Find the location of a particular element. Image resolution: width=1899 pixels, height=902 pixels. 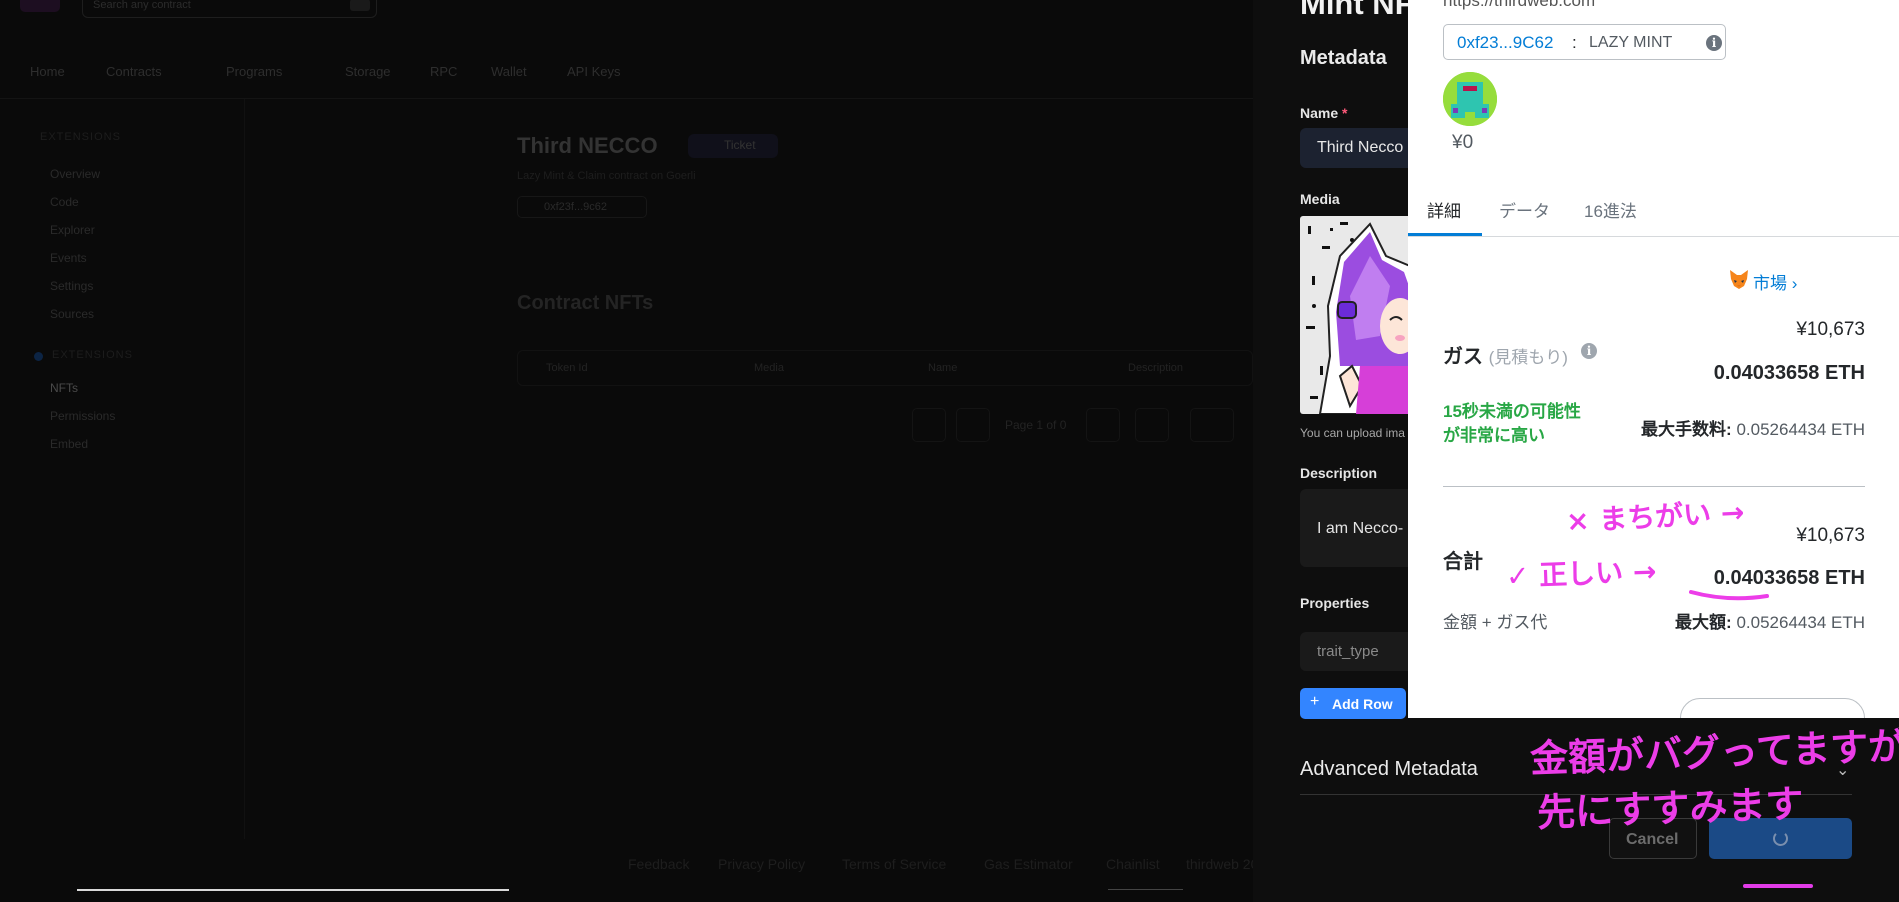

nav-api-keys: API Keys is located at coordinates (593, 71).